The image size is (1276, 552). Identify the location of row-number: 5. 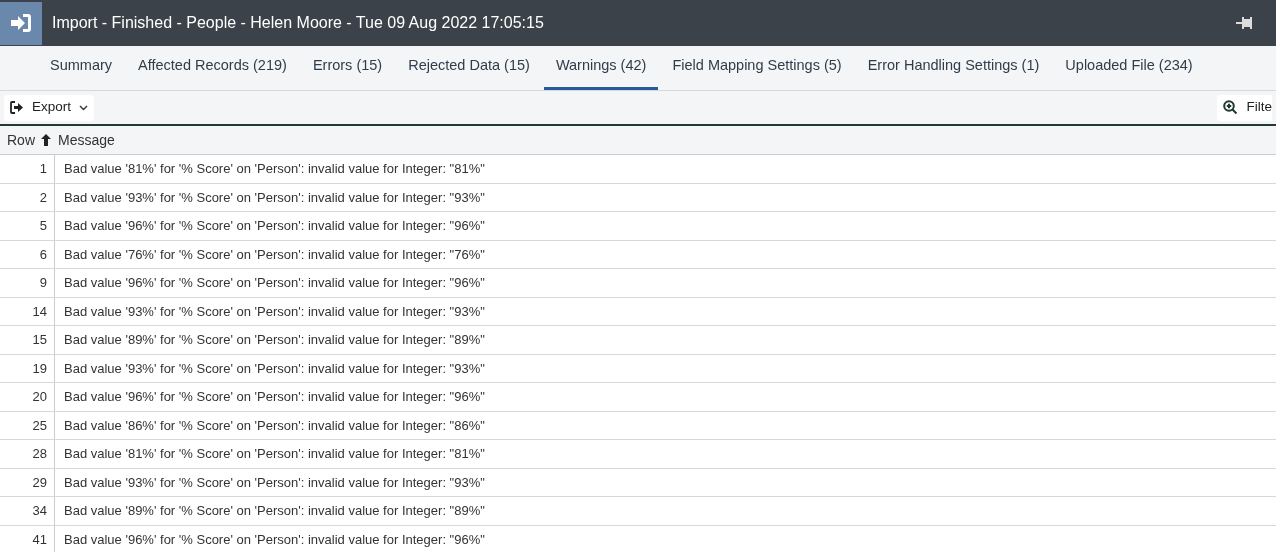
(43, 226).